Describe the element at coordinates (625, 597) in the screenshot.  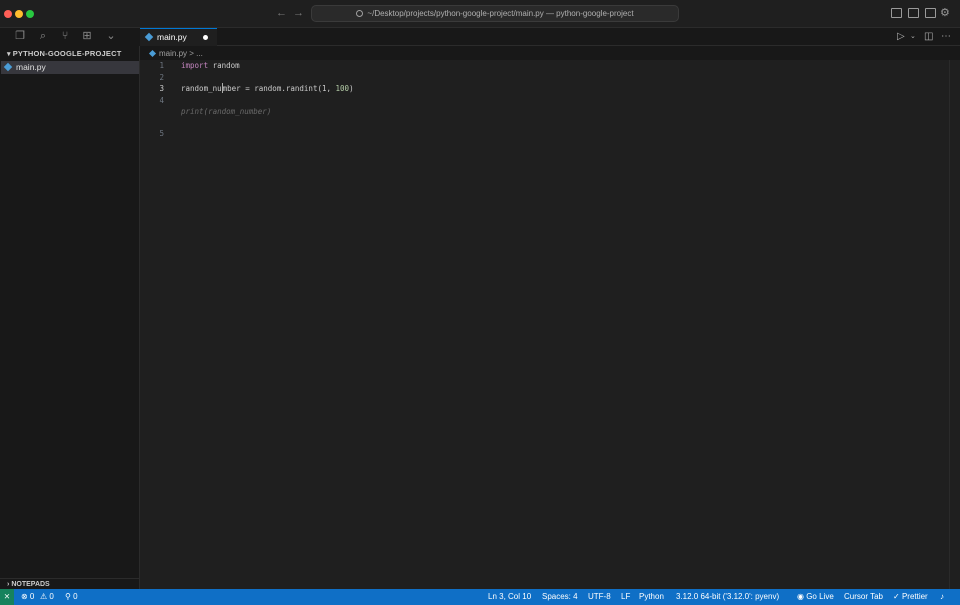
I see `end-of-line: LF` at that location.